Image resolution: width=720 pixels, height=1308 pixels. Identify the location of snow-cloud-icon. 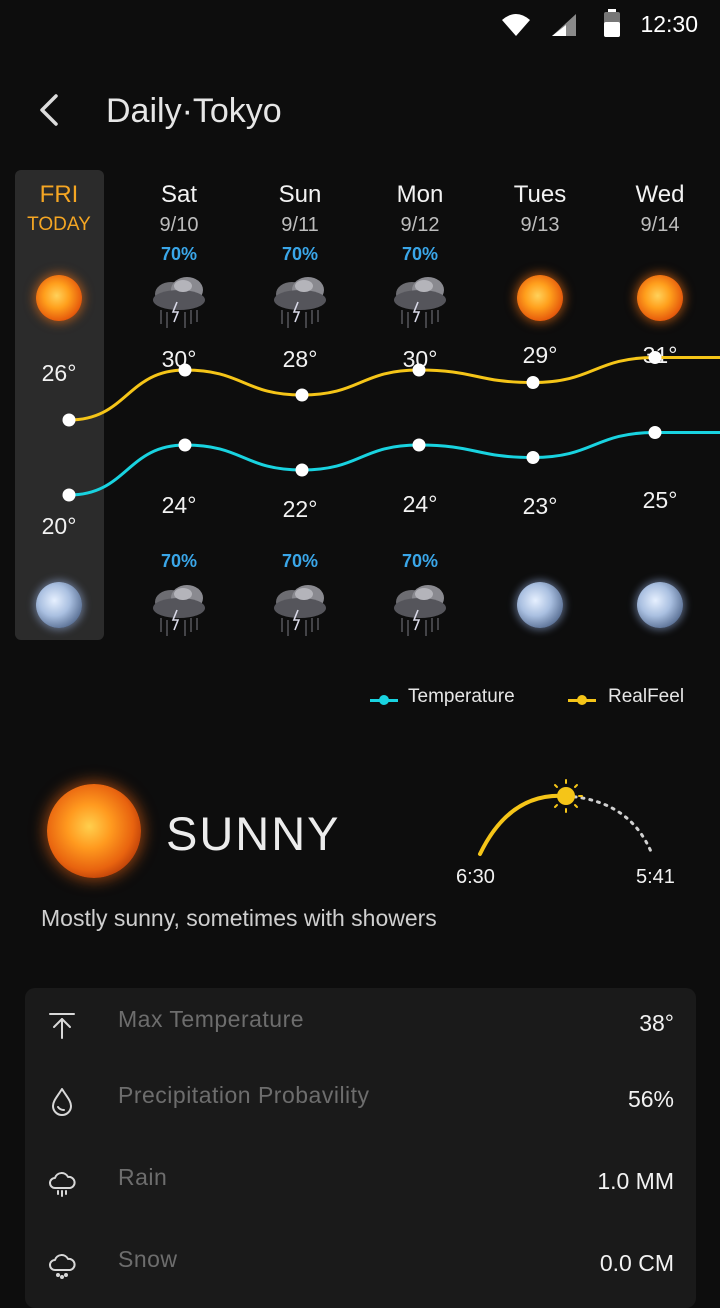
(62, 1266).